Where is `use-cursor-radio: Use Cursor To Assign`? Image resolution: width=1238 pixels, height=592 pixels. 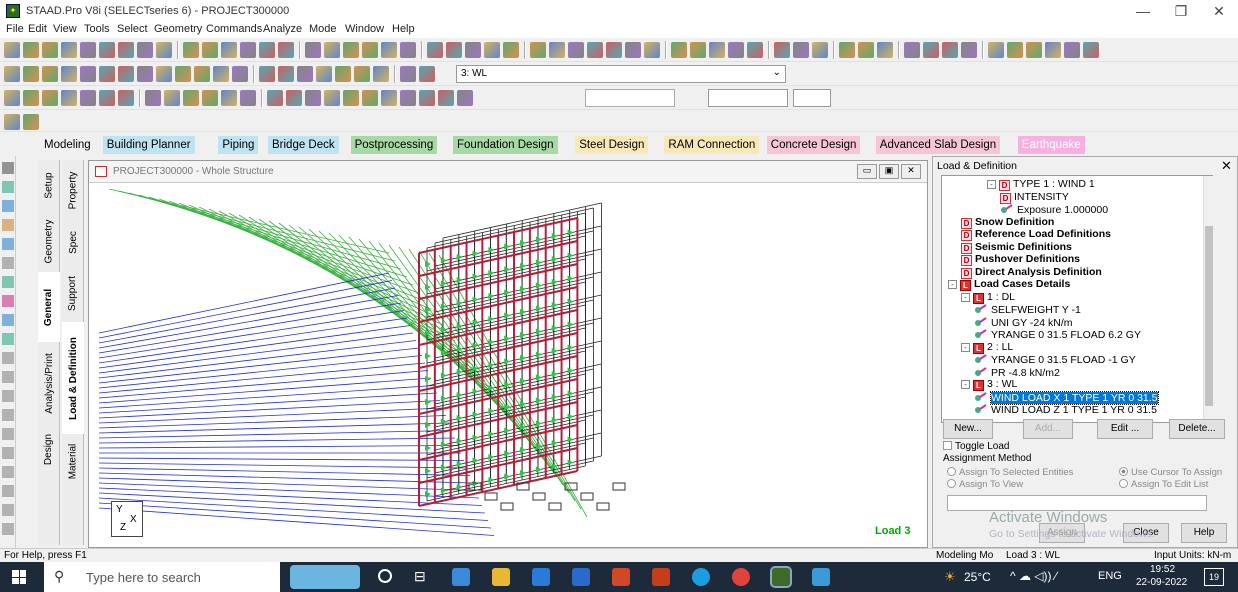 use-cursor-radio: Use Cursor To Assign is located at coordinates (1170, 472).